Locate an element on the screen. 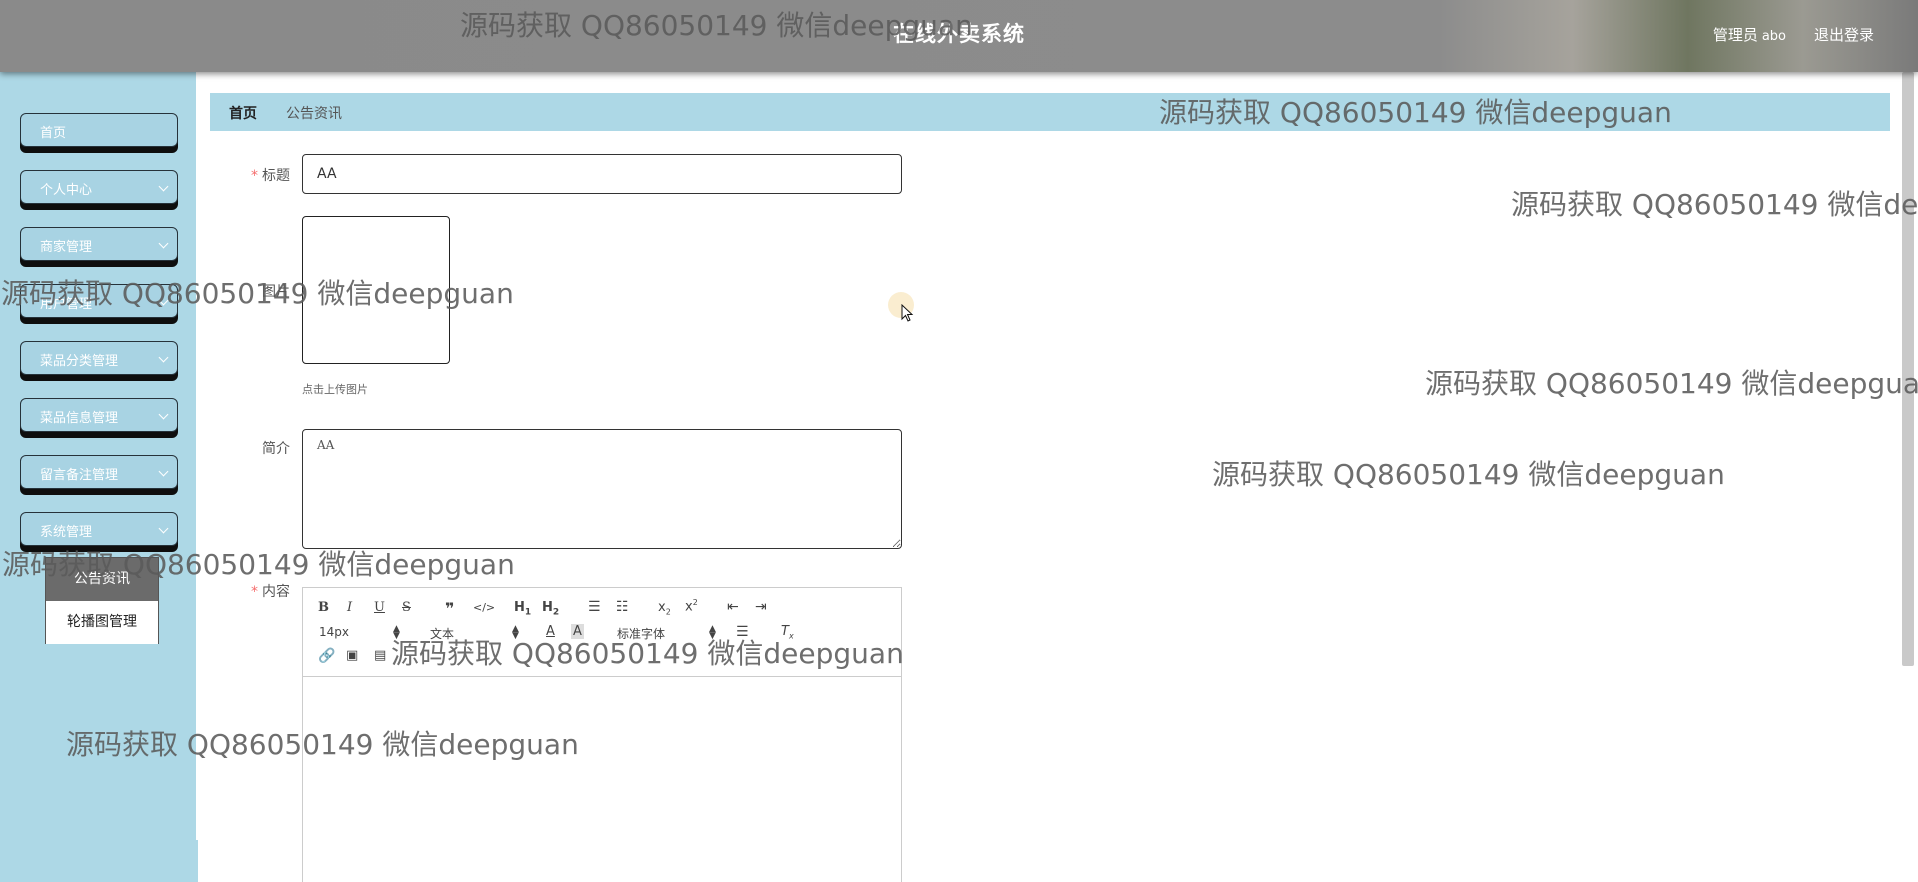  underline-icon: U is located at coordinates (379, 607).